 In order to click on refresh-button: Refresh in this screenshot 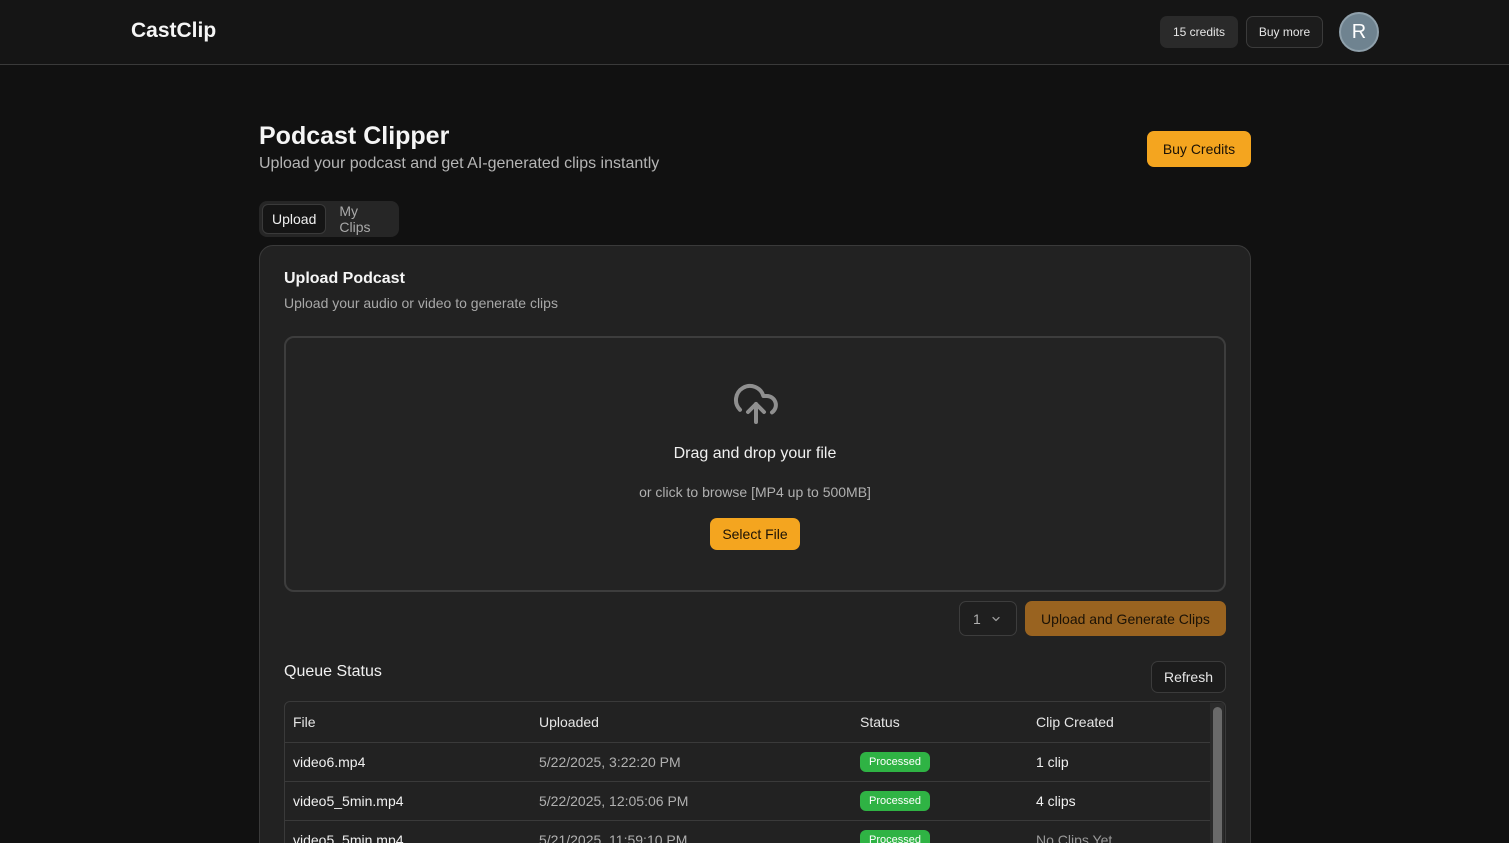, I will do `click(1188, 677)`.